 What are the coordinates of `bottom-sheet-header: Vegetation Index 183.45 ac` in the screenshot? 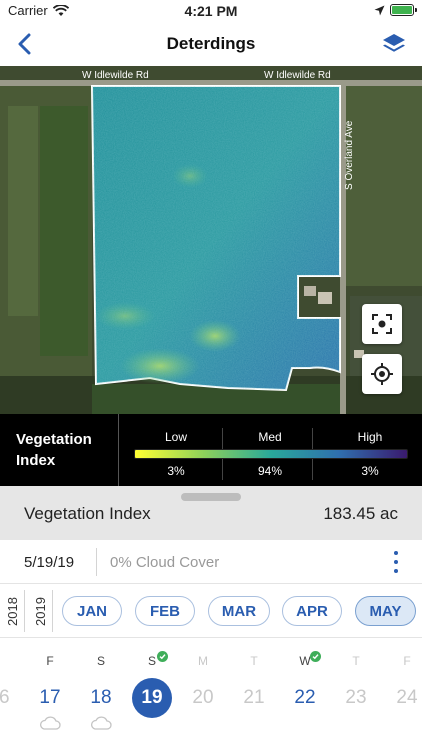 It's located at (211, 513).